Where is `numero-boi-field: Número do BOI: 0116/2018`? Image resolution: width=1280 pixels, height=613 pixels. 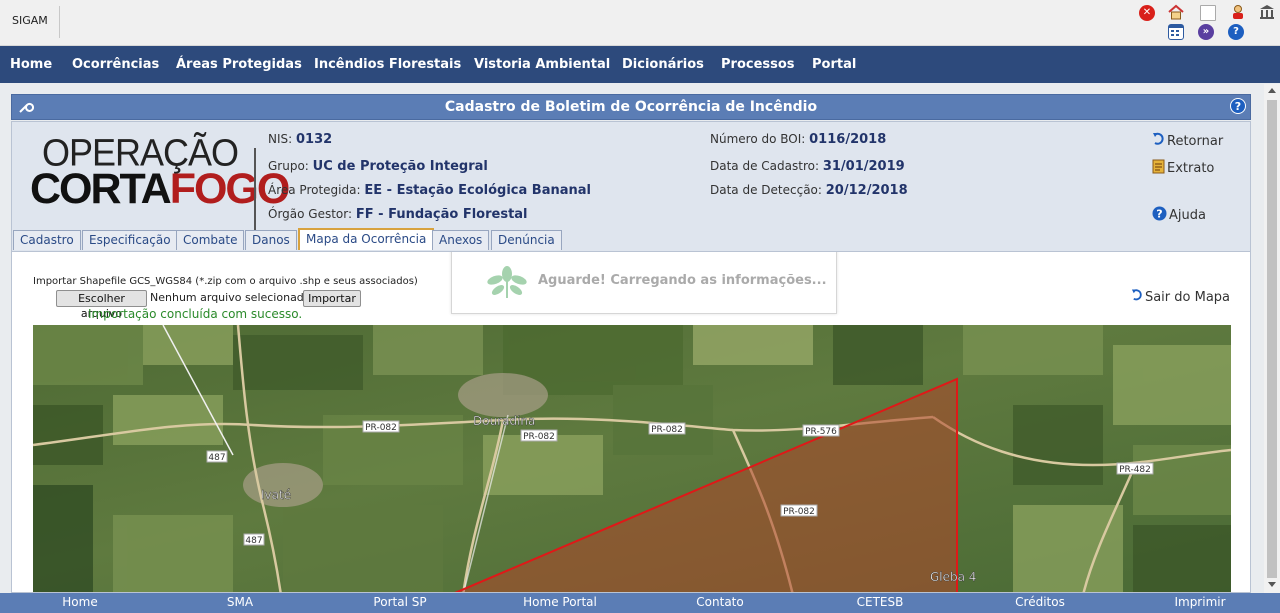
numero-boi-field: Número do BOI: 0116/2018 is located at coordinates (798, 139).